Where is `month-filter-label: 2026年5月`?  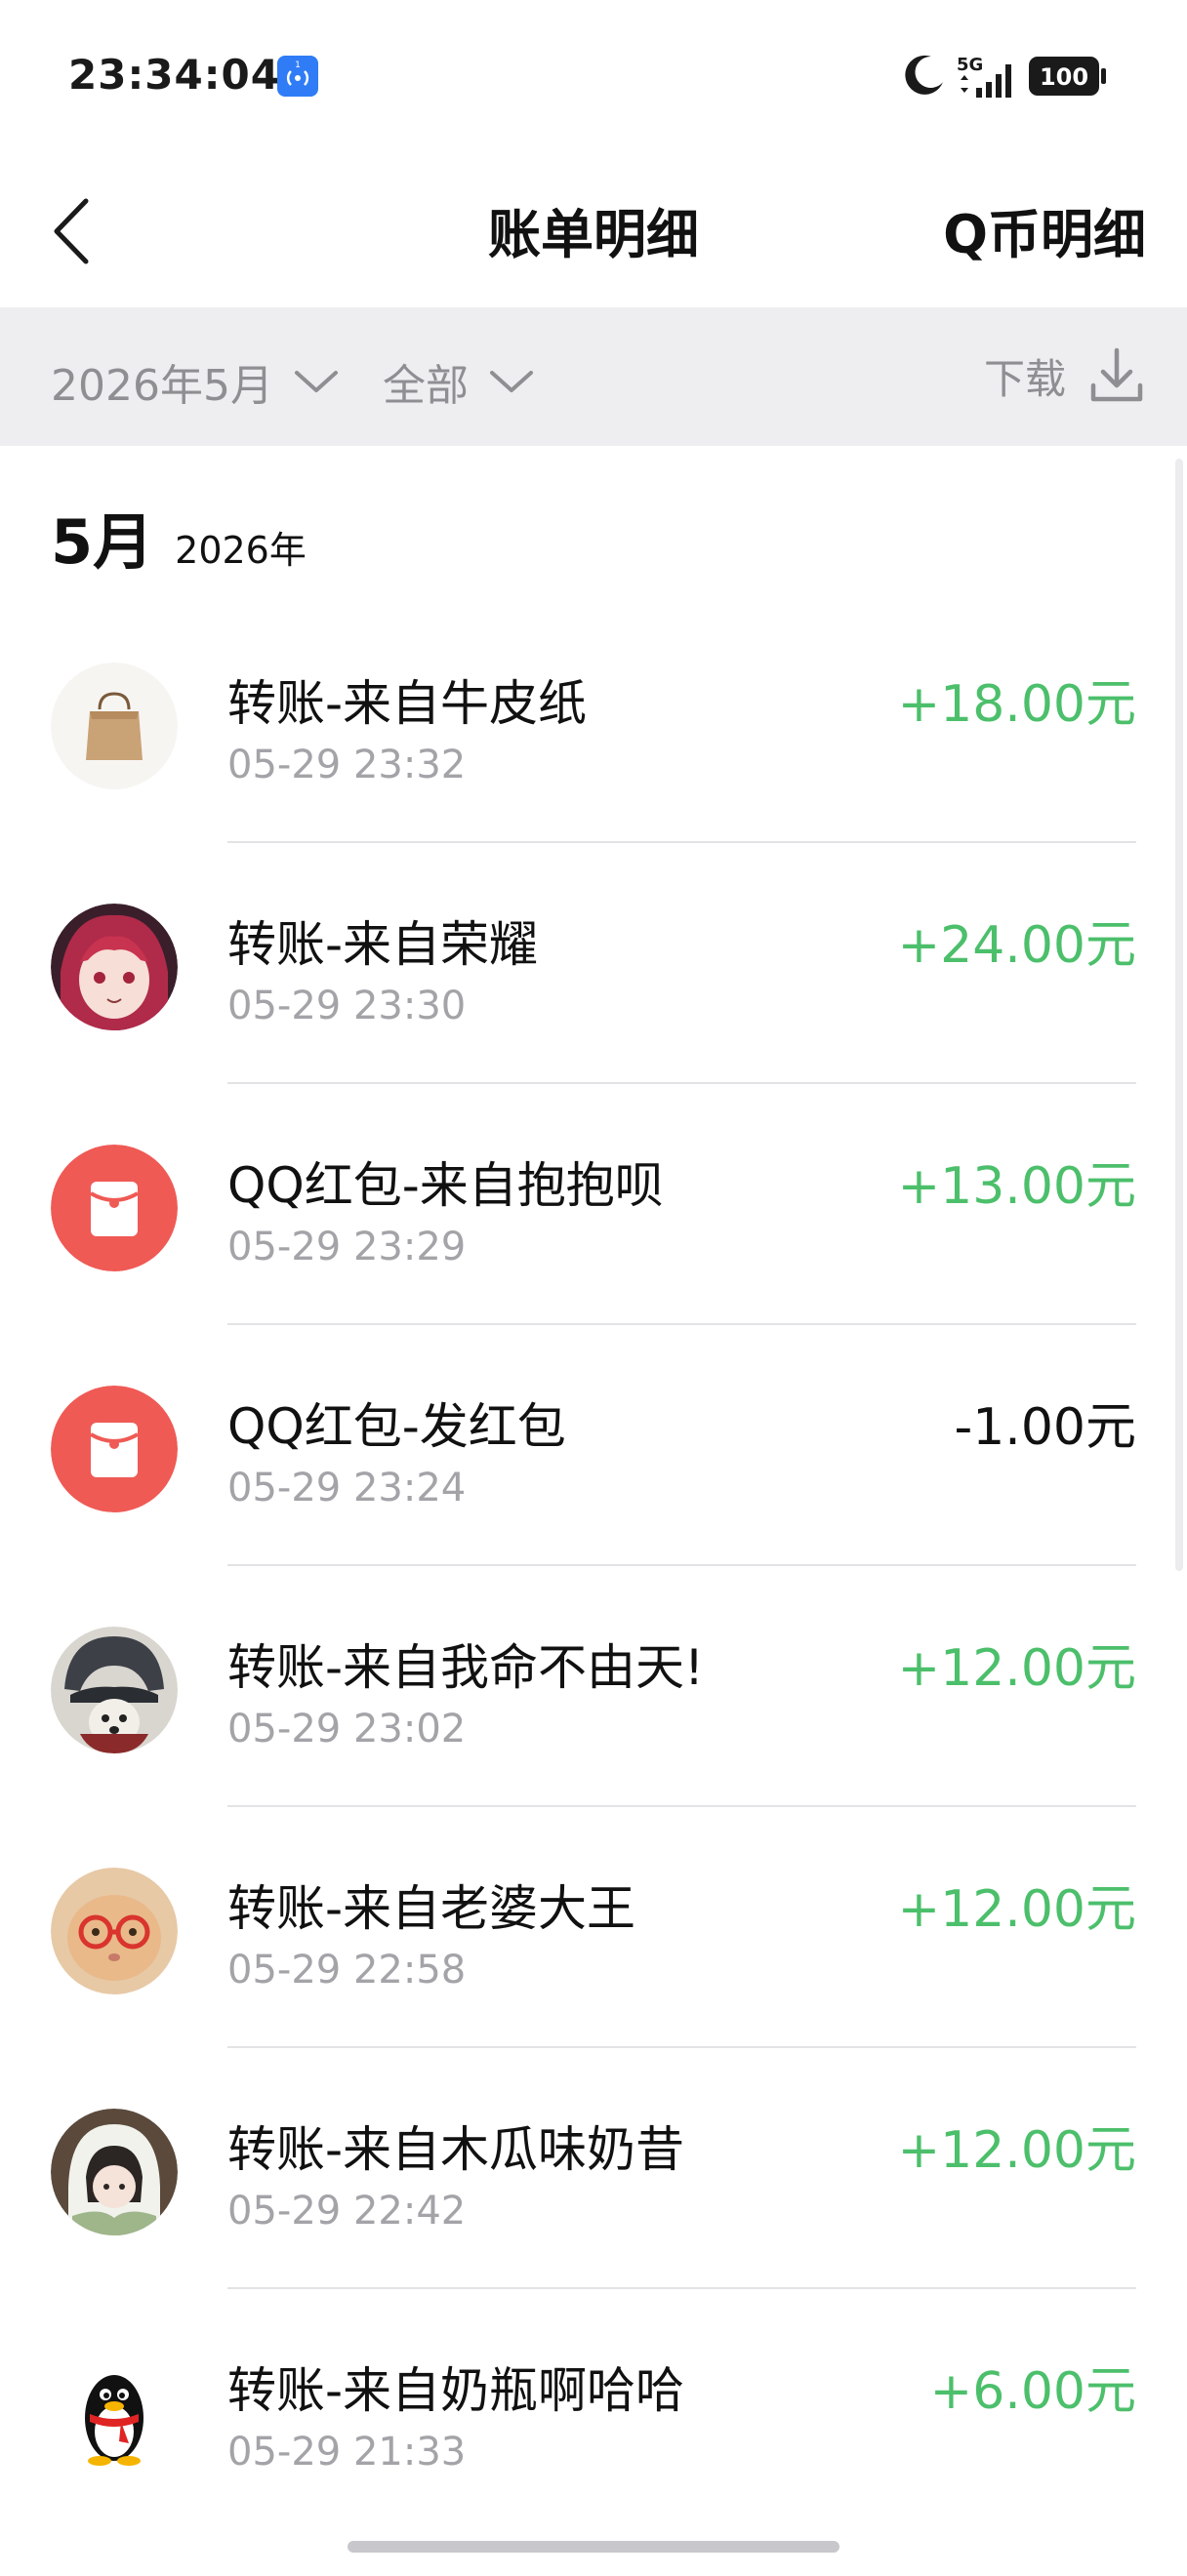 month-filter-label: 2026年5月 is located at coordinates (162, 386).